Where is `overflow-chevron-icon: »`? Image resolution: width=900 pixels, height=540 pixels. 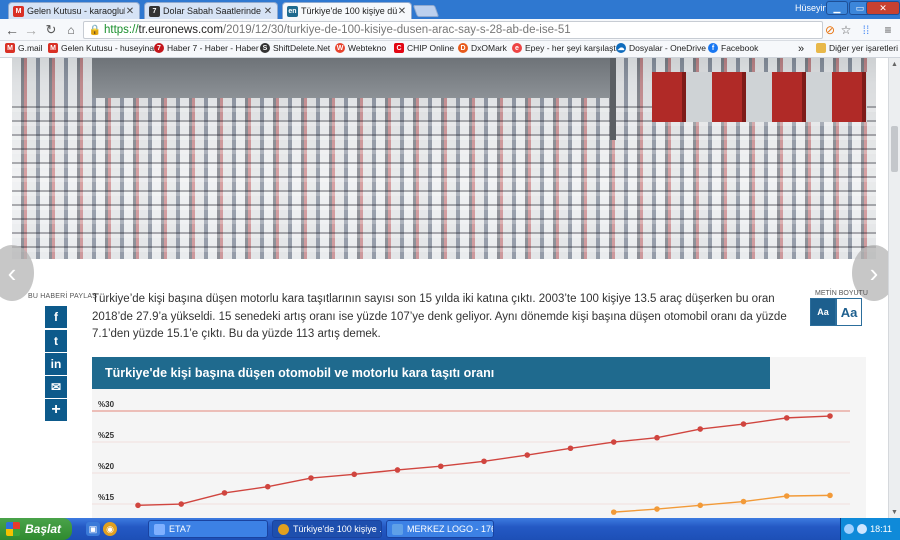
overflow-chevron-icon: » is located at coordinates (801, 49).